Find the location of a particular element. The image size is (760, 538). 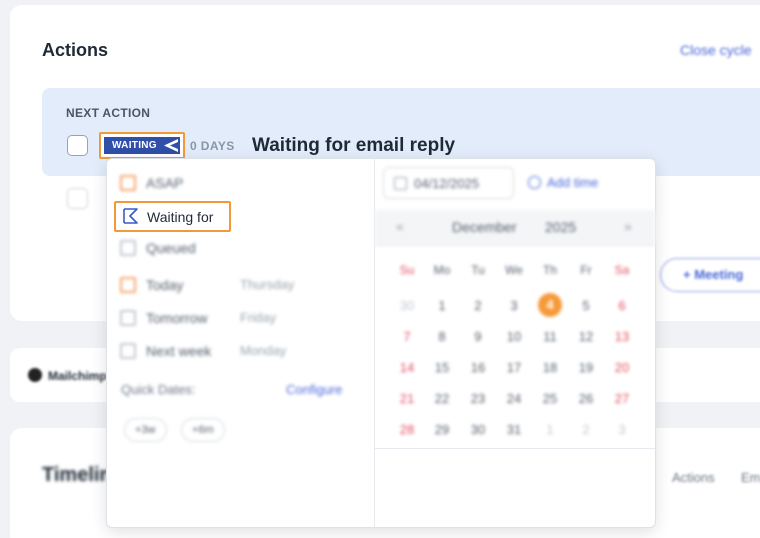

option-queued-label: Queued is located at coordinates (171, 248).